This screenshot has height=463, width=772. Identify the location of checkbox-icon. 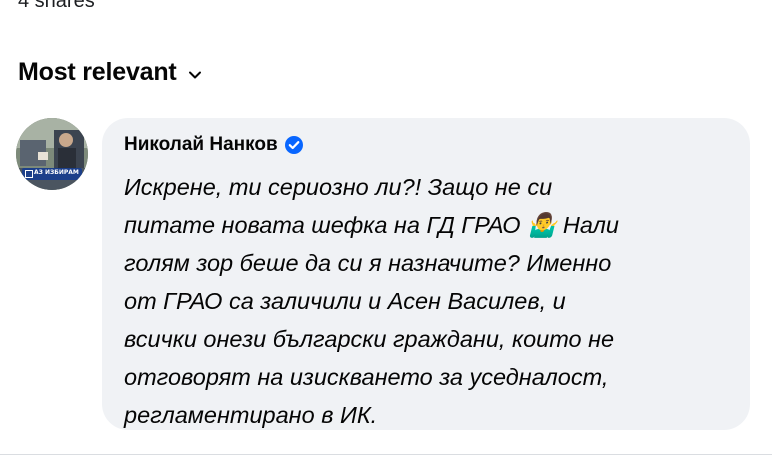
(29, 174).